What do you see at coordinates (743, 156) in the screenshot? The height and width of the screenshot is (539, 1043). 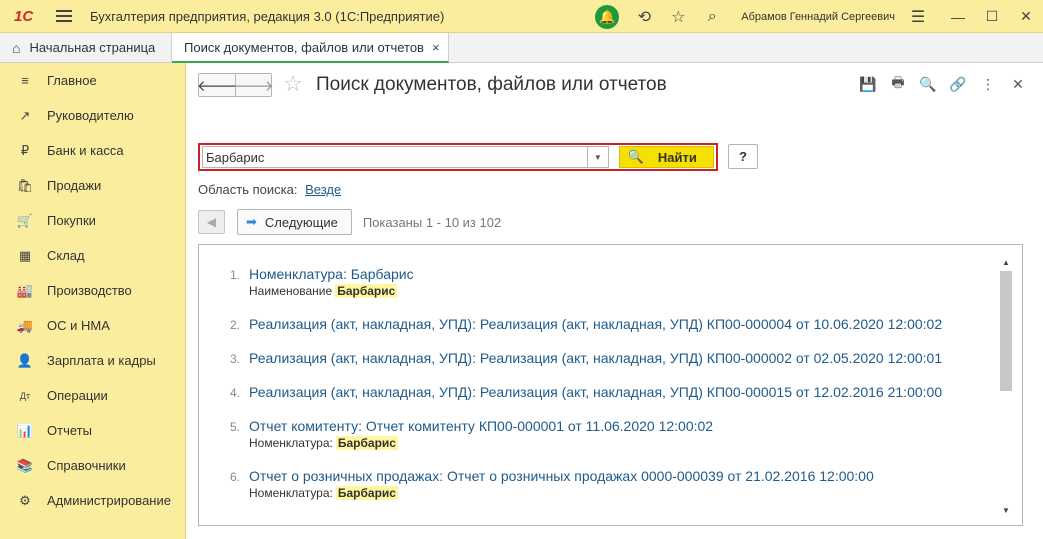 I see `help-button: ?` at bounding box center [743, 156].